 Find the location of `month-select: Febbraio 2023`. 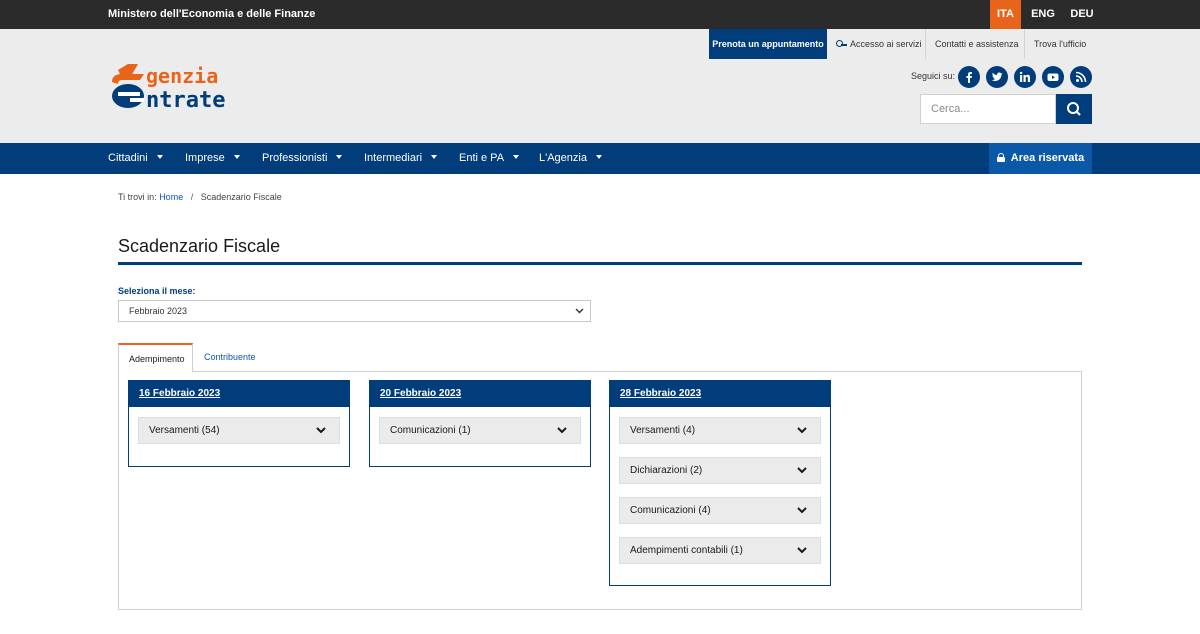

month-select: Febbraio 2023 is located at coordinates (354, 311).